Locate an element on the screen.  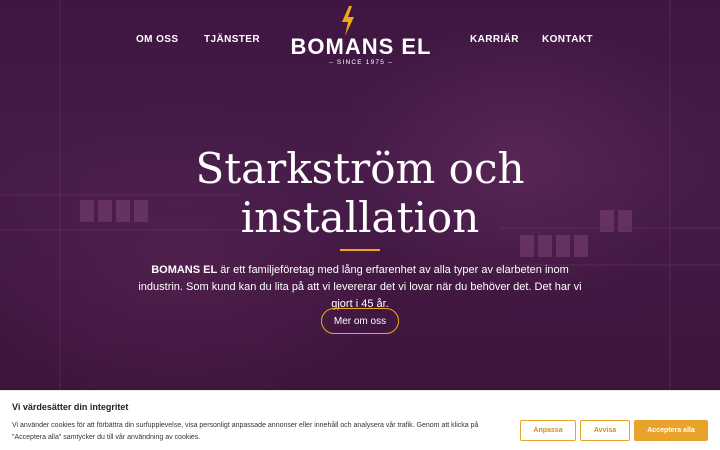
title-divider is located at coordinates (360, 250).